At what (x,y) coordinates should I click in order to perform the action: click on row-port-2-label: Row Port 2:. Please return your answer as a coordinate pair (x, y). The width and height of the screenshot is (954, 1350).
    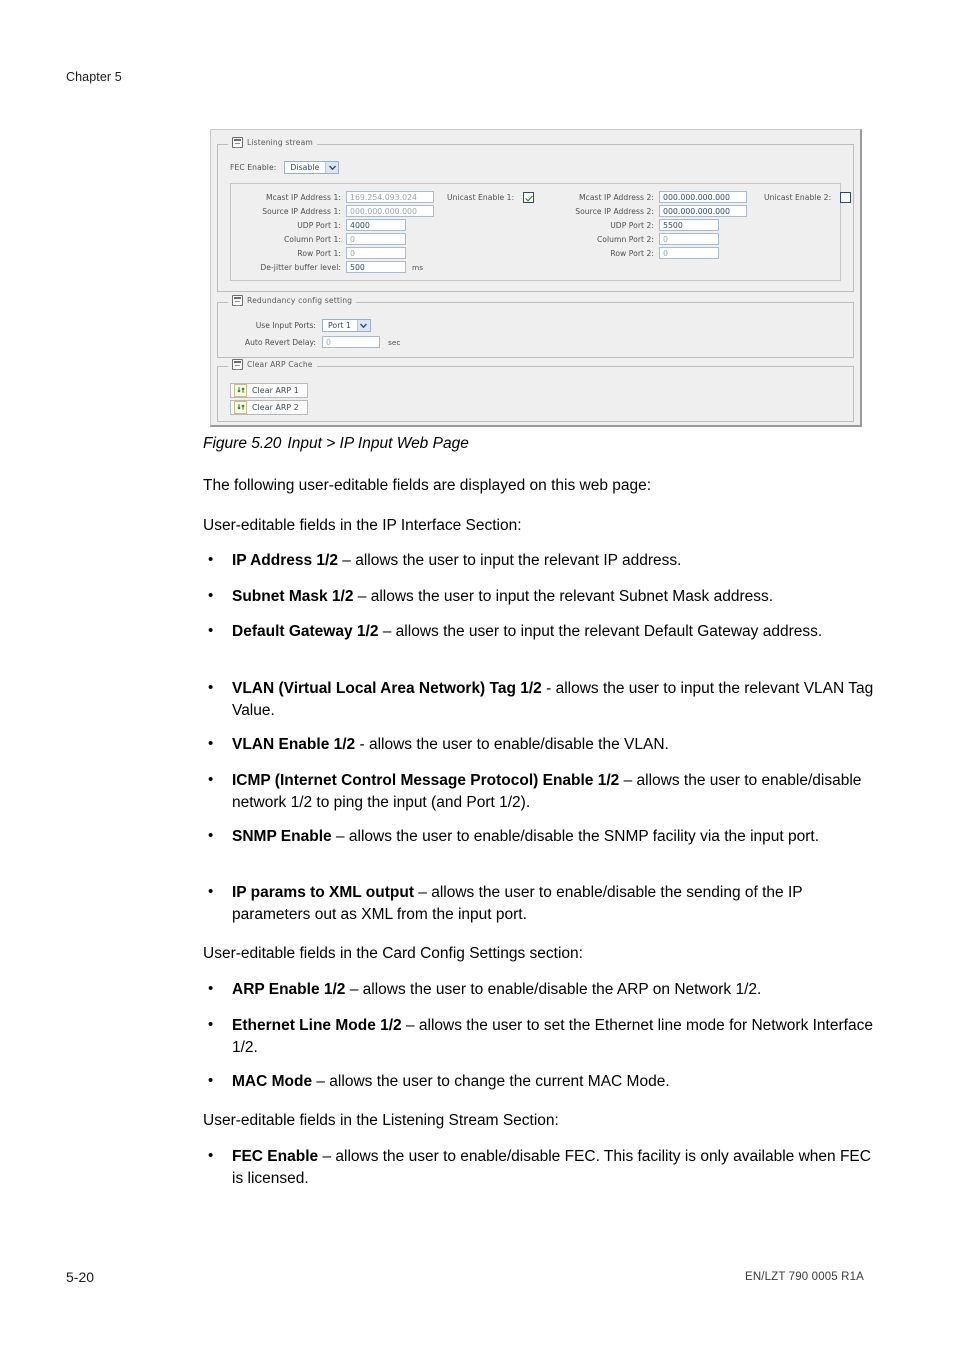
    Looking at the image, I should click on (632, 253).